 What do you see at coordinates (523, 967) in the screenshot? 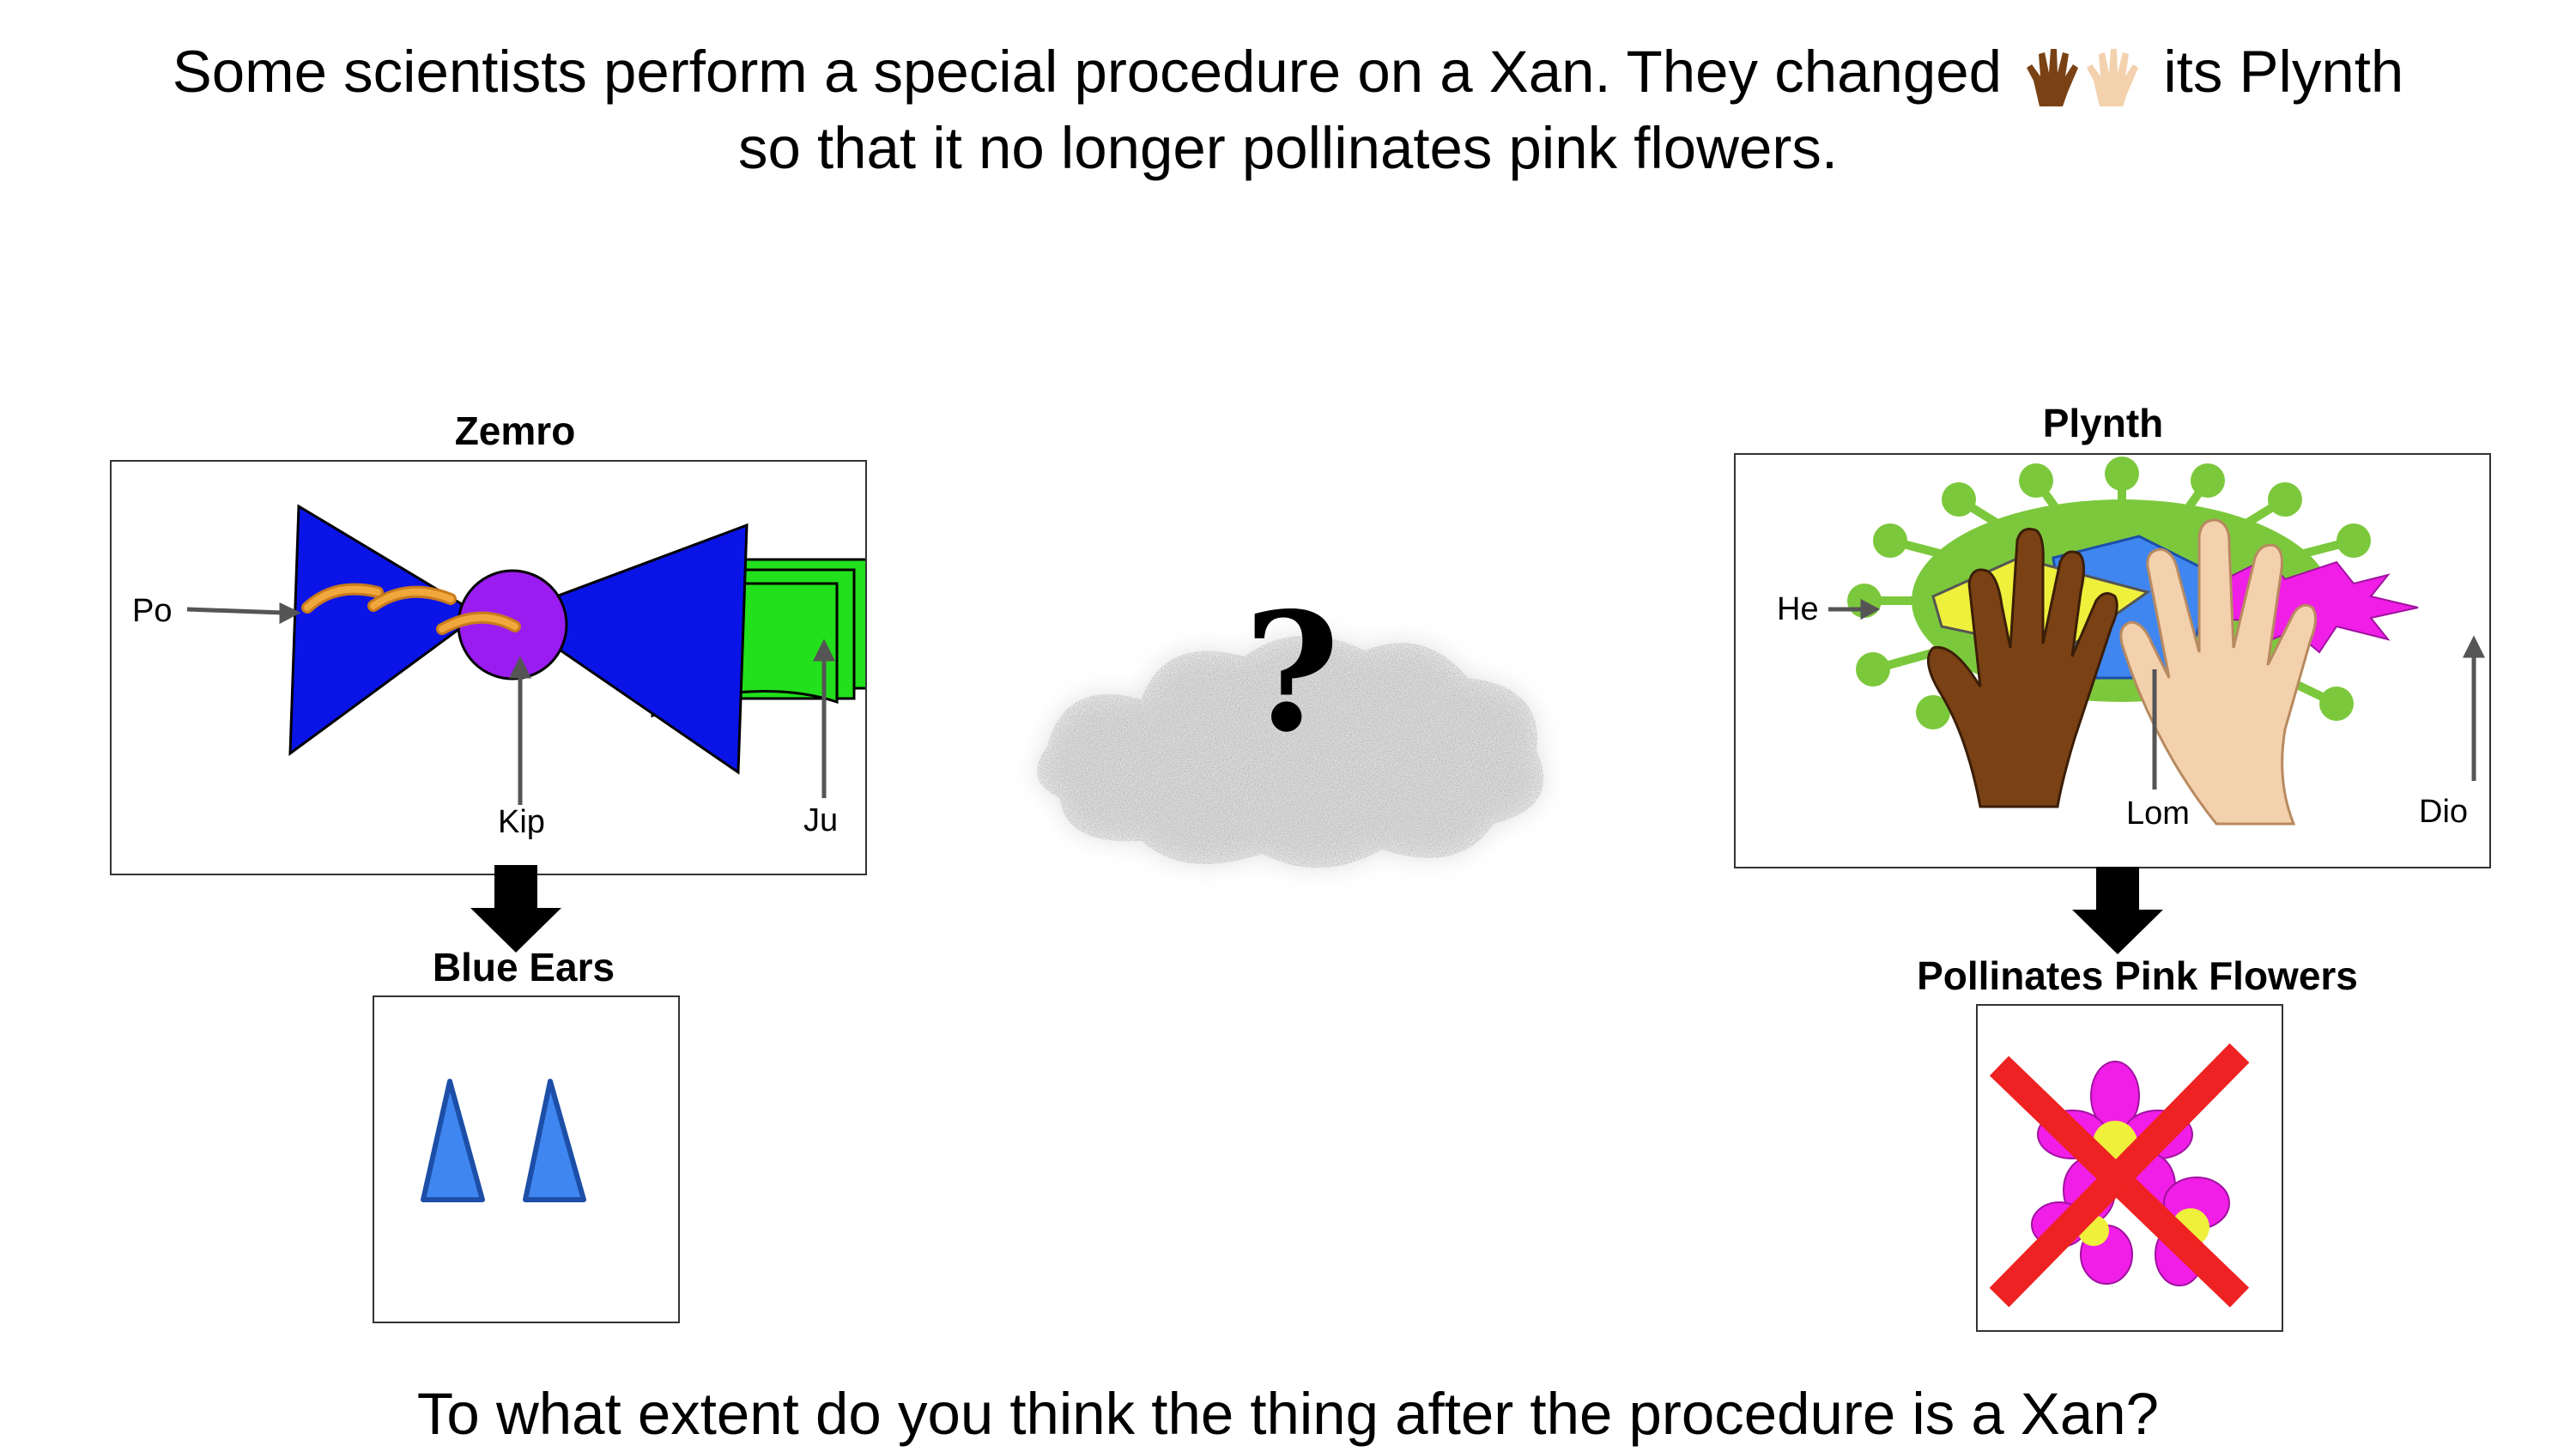
I see `blue-ears-title: Blue Ears` at bounding box center [523, 967].